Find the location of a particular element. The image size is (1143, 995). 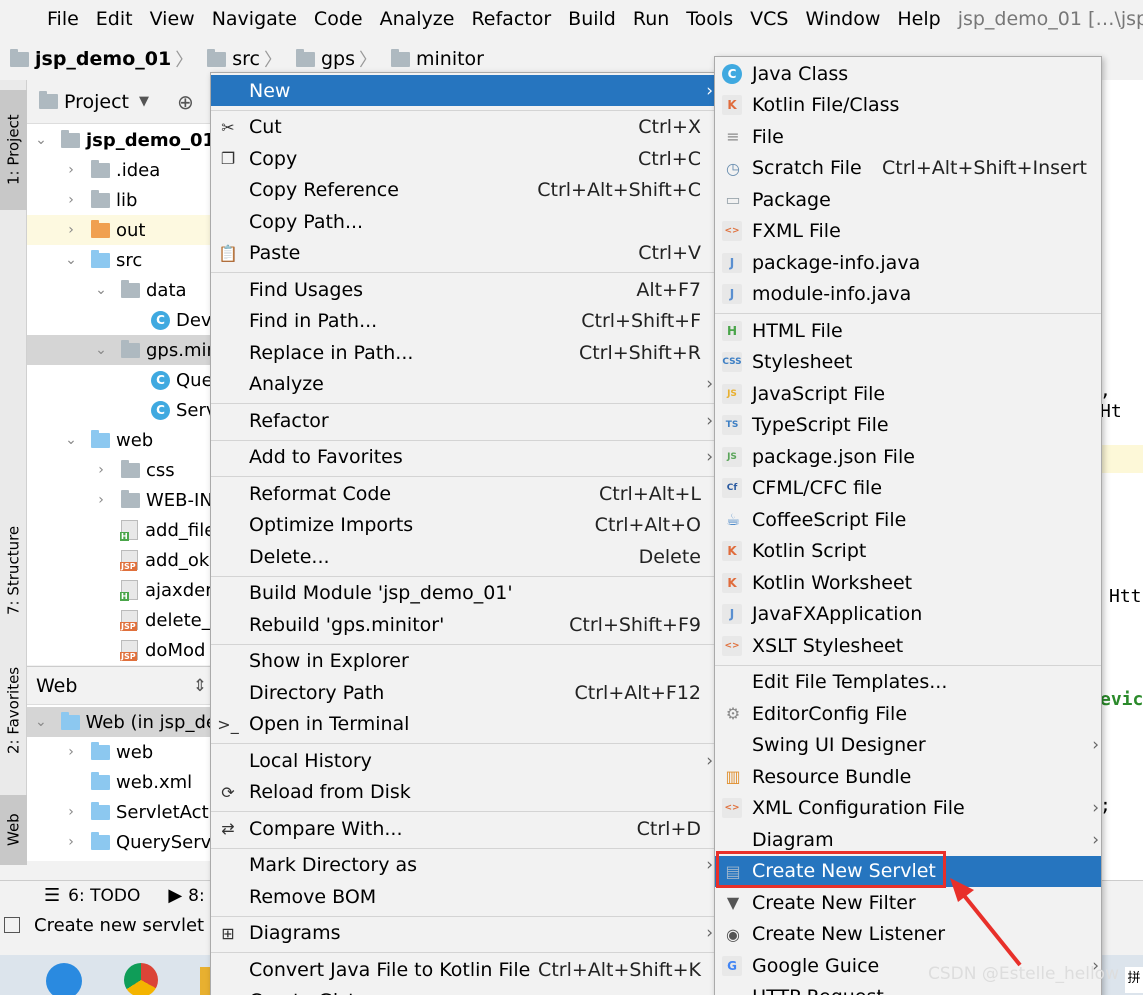

menu-item-reload-from-disk: ⟳ Reload from Disk is located at coordinates (463, 792).